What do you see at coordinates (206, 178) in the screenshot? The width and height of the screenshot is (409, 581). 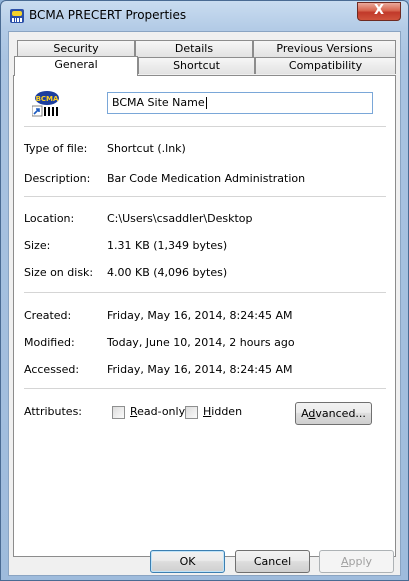 I see `description-value: Bar Code Medication Administration` at bounding box center [206, 178].